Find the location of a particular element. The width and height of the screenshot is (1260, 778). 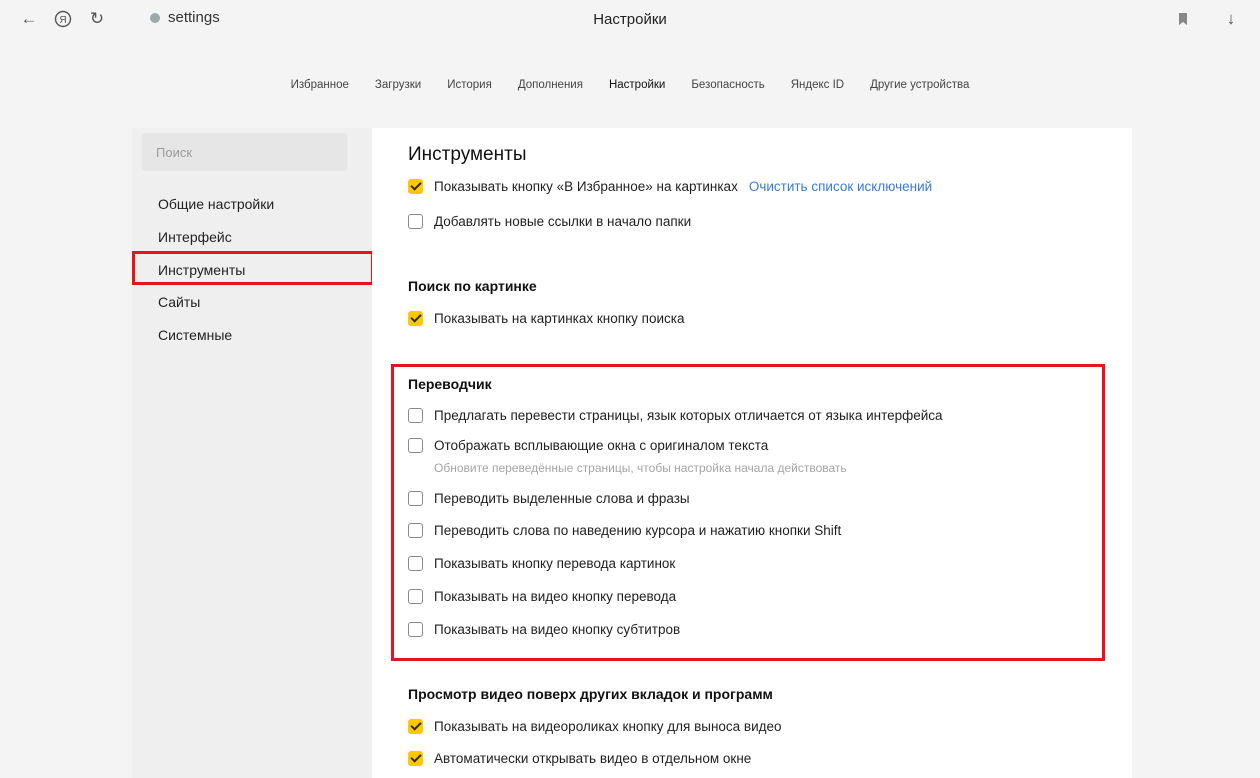

site-icon is located at coordinates (155, 17).